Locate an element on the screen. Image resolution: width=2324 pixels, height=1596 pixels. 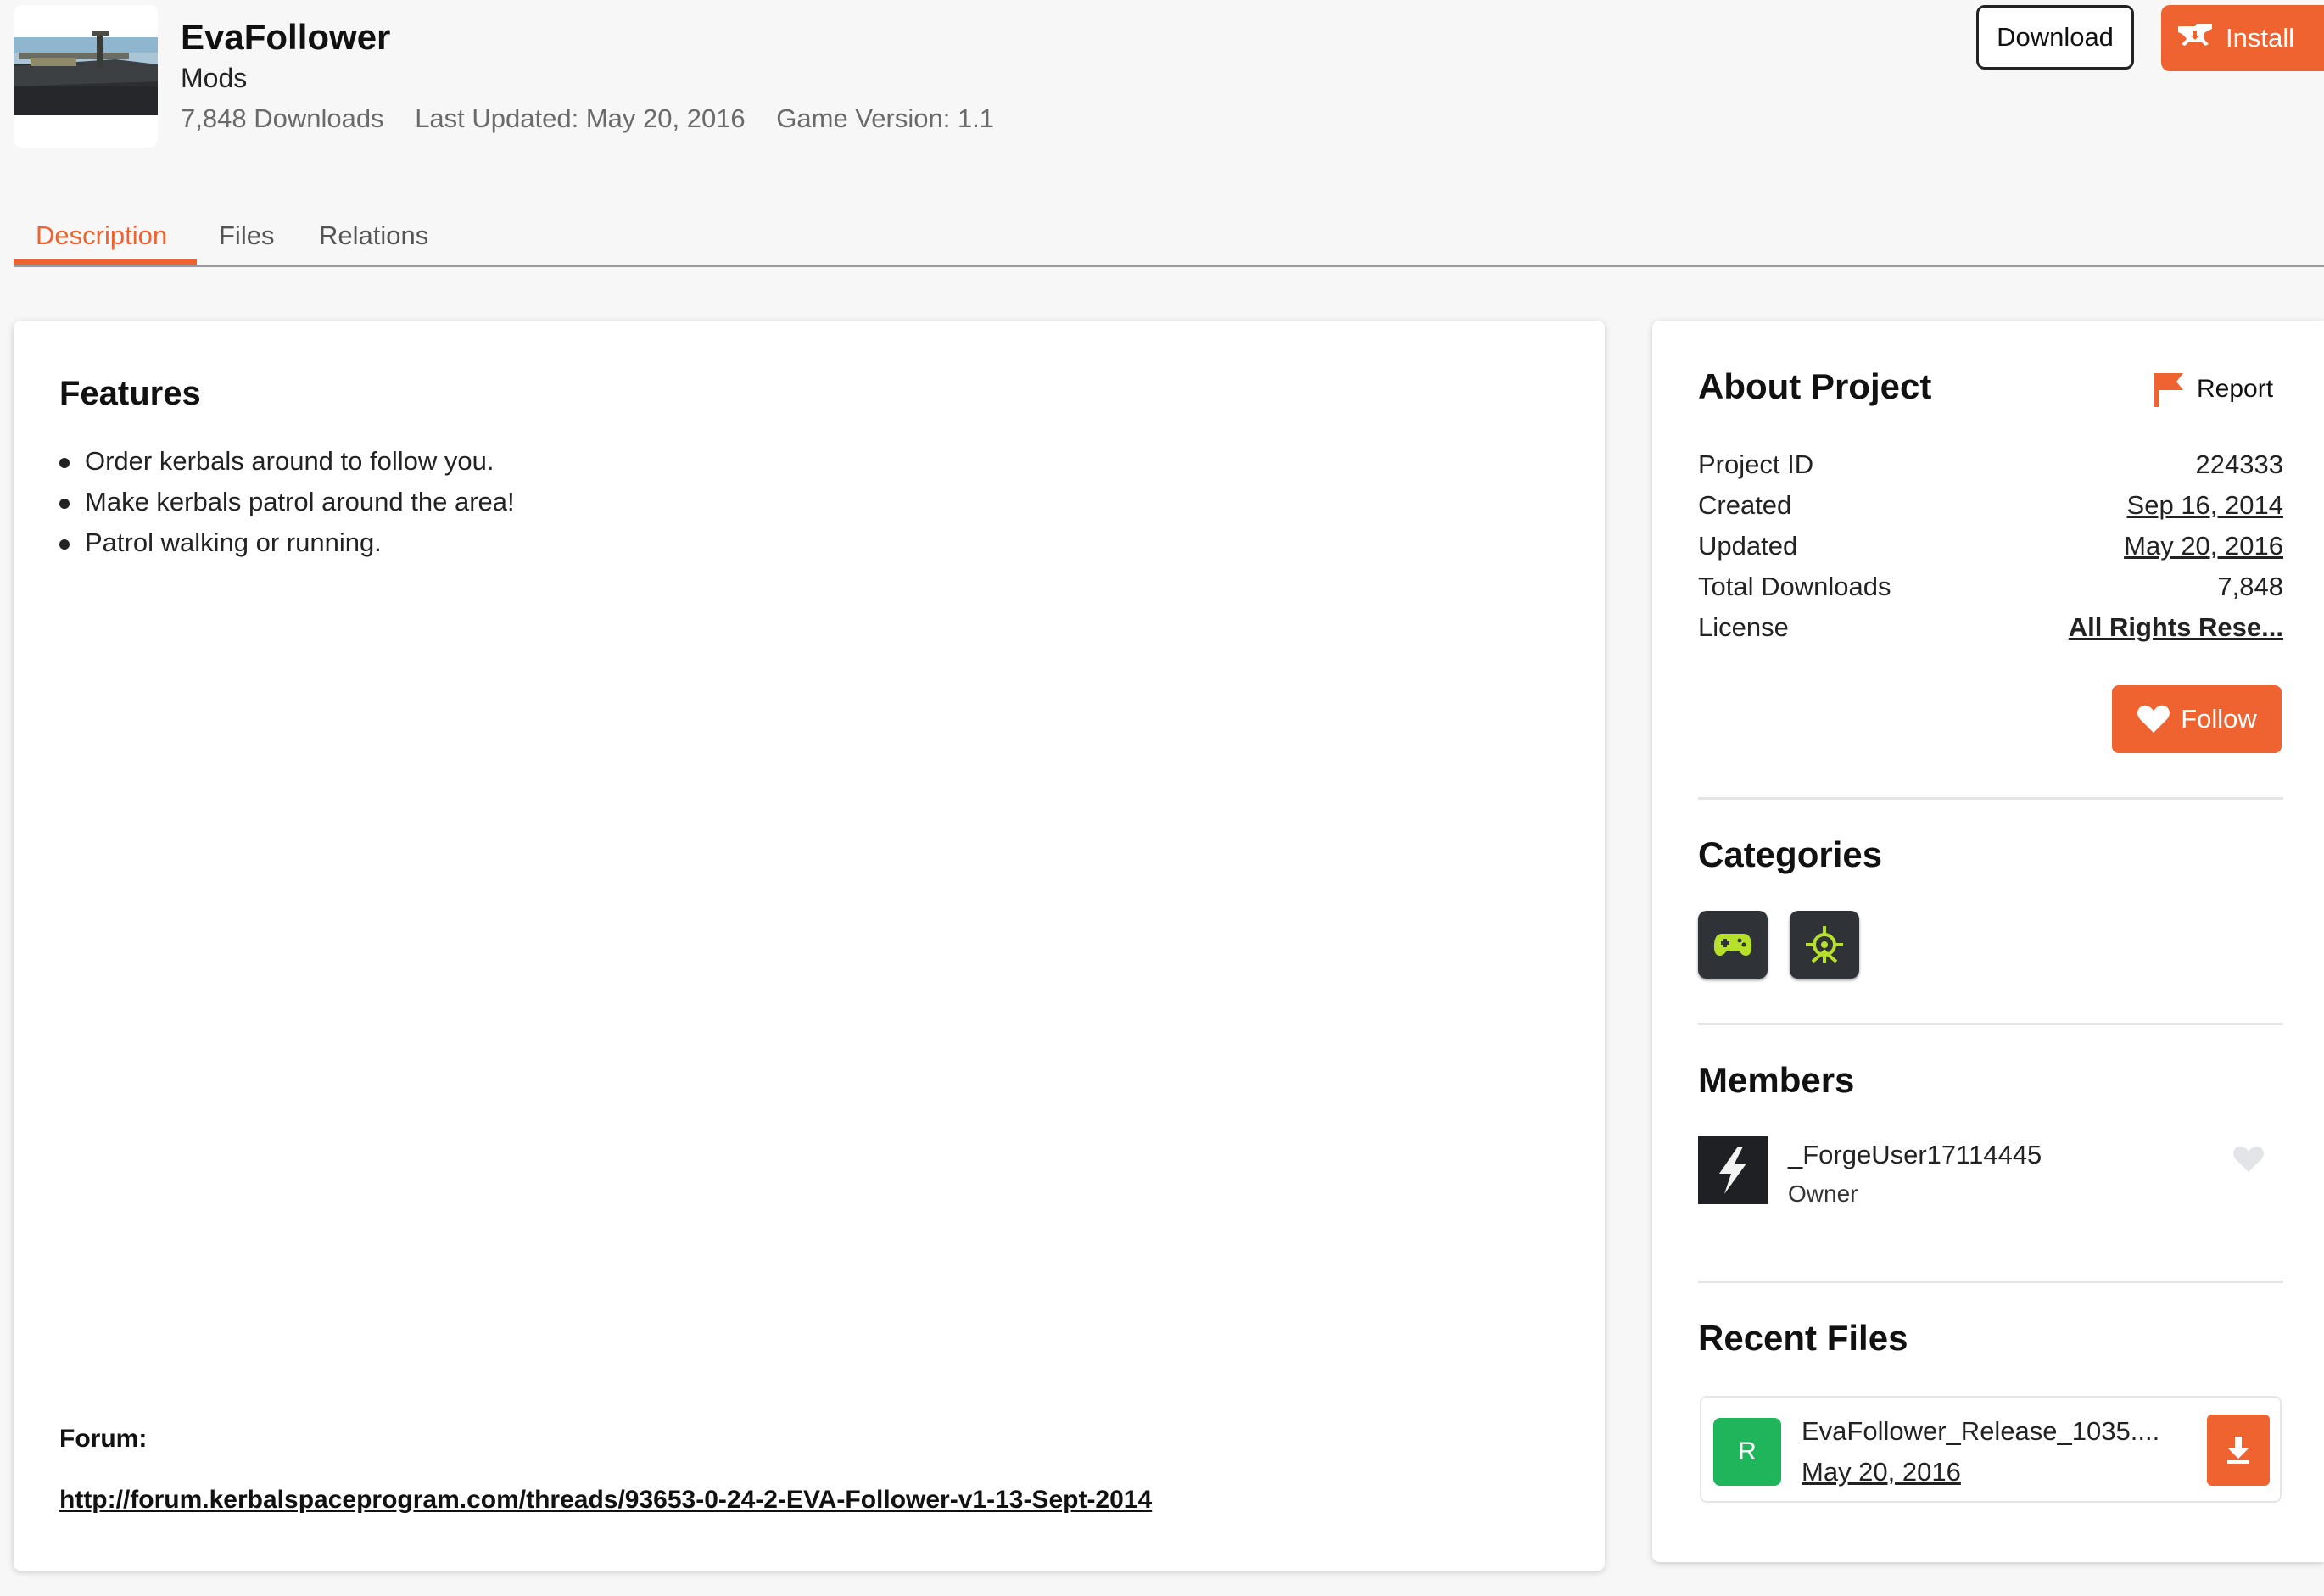
install-label: Install is located at coordinates (2260, 38).